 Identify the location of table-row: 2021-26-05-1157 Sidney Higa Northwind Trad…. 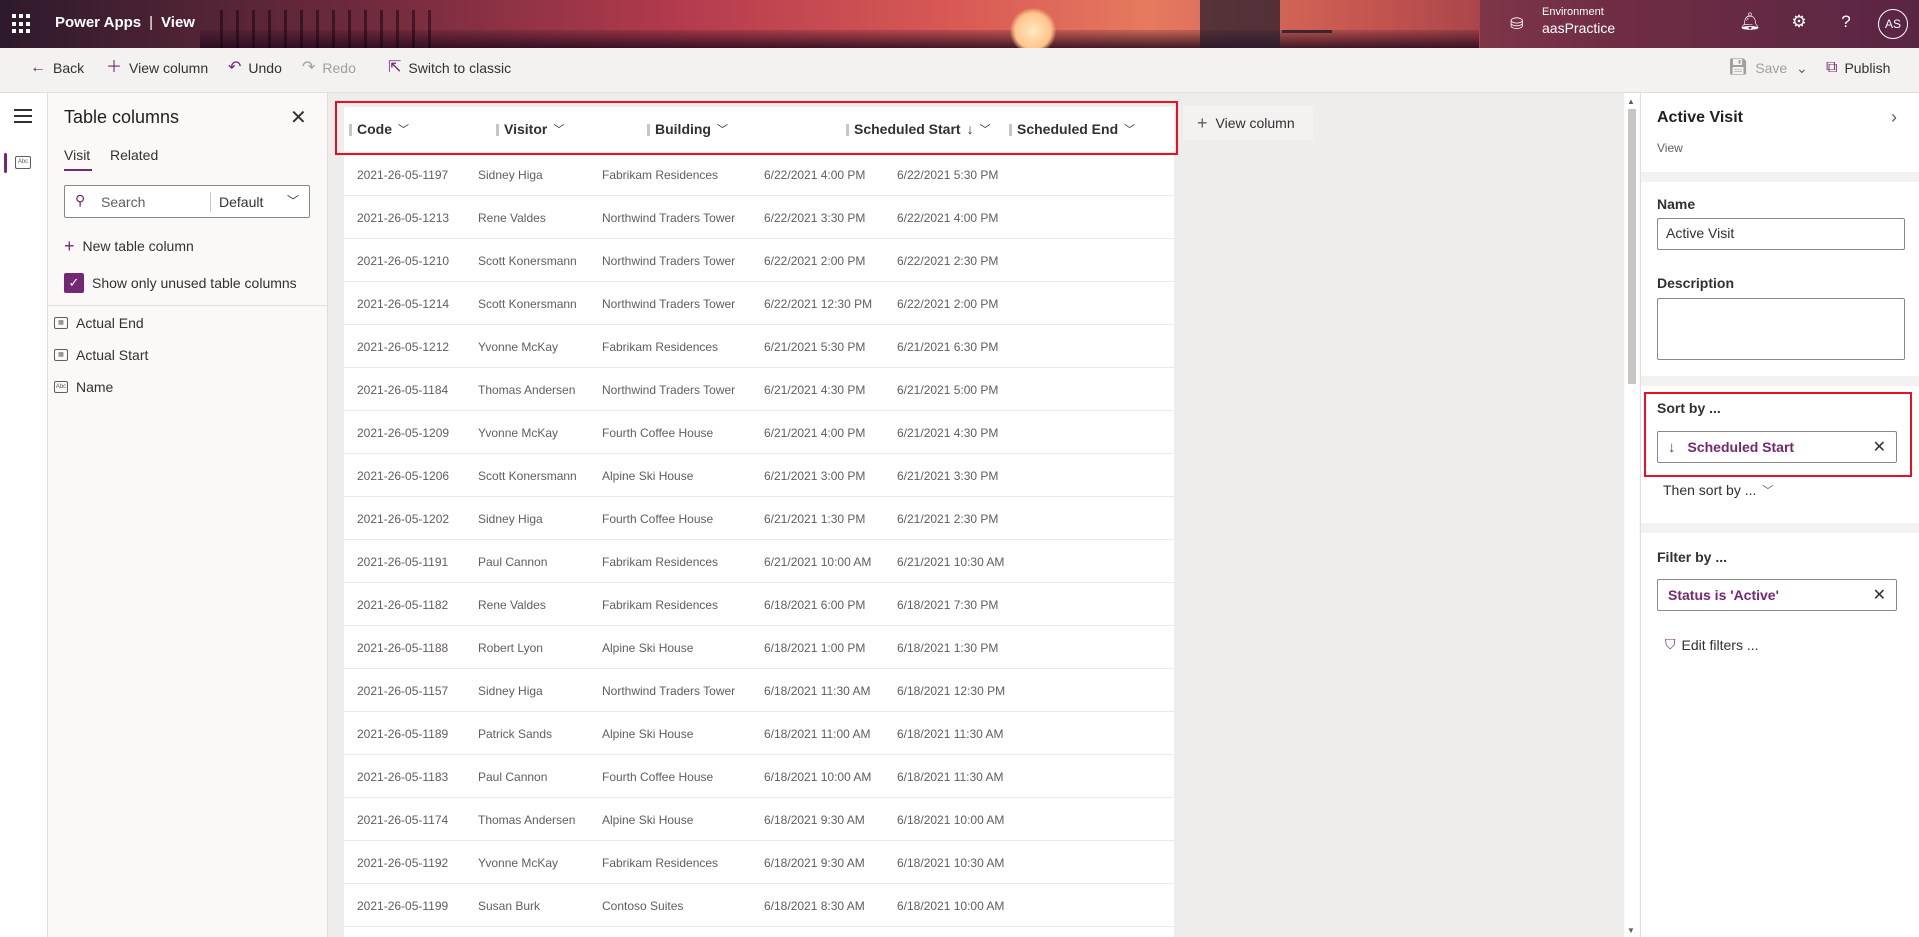
(759, 690).